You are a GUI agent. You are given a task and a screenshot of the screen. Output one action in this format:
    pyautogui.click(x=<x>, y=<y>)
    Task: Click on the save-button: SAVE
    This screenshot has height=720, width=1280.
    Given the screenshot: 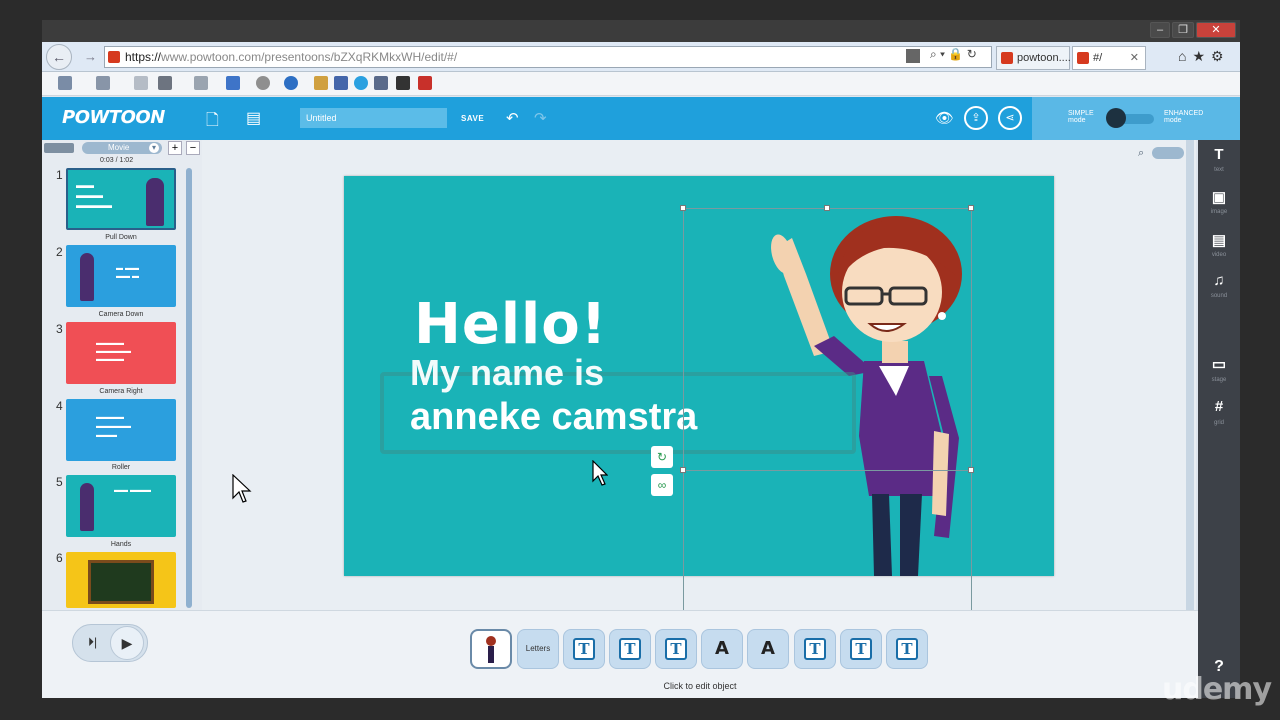 What is the action you would take?
    pyautogui.click(x=472, y=118)
    